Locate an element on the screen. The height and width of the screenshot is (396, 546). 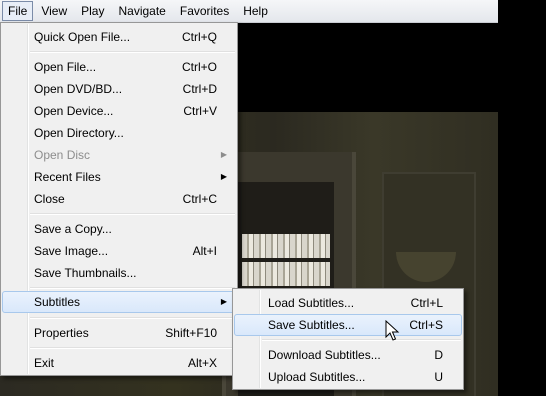
menu-item-shortcut: Ctrl+O is located at coordinates (199, 67).